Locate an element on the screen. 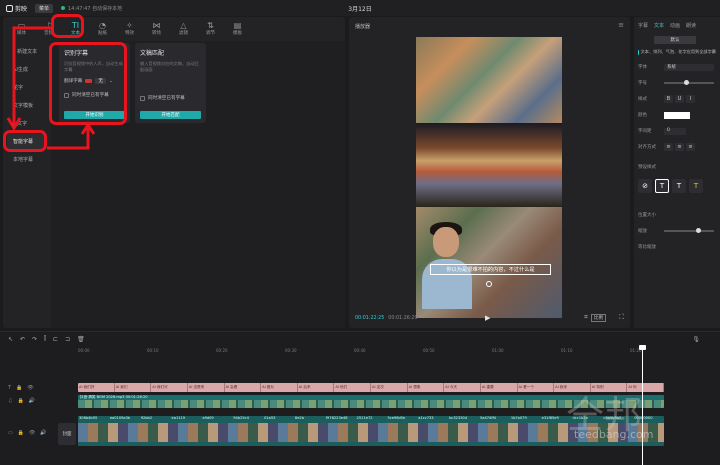 Image resolution: width=720 pixels, height=465 pixels. tab-sticker: ◔ 贴纸 is located at coordinates (102, 28).